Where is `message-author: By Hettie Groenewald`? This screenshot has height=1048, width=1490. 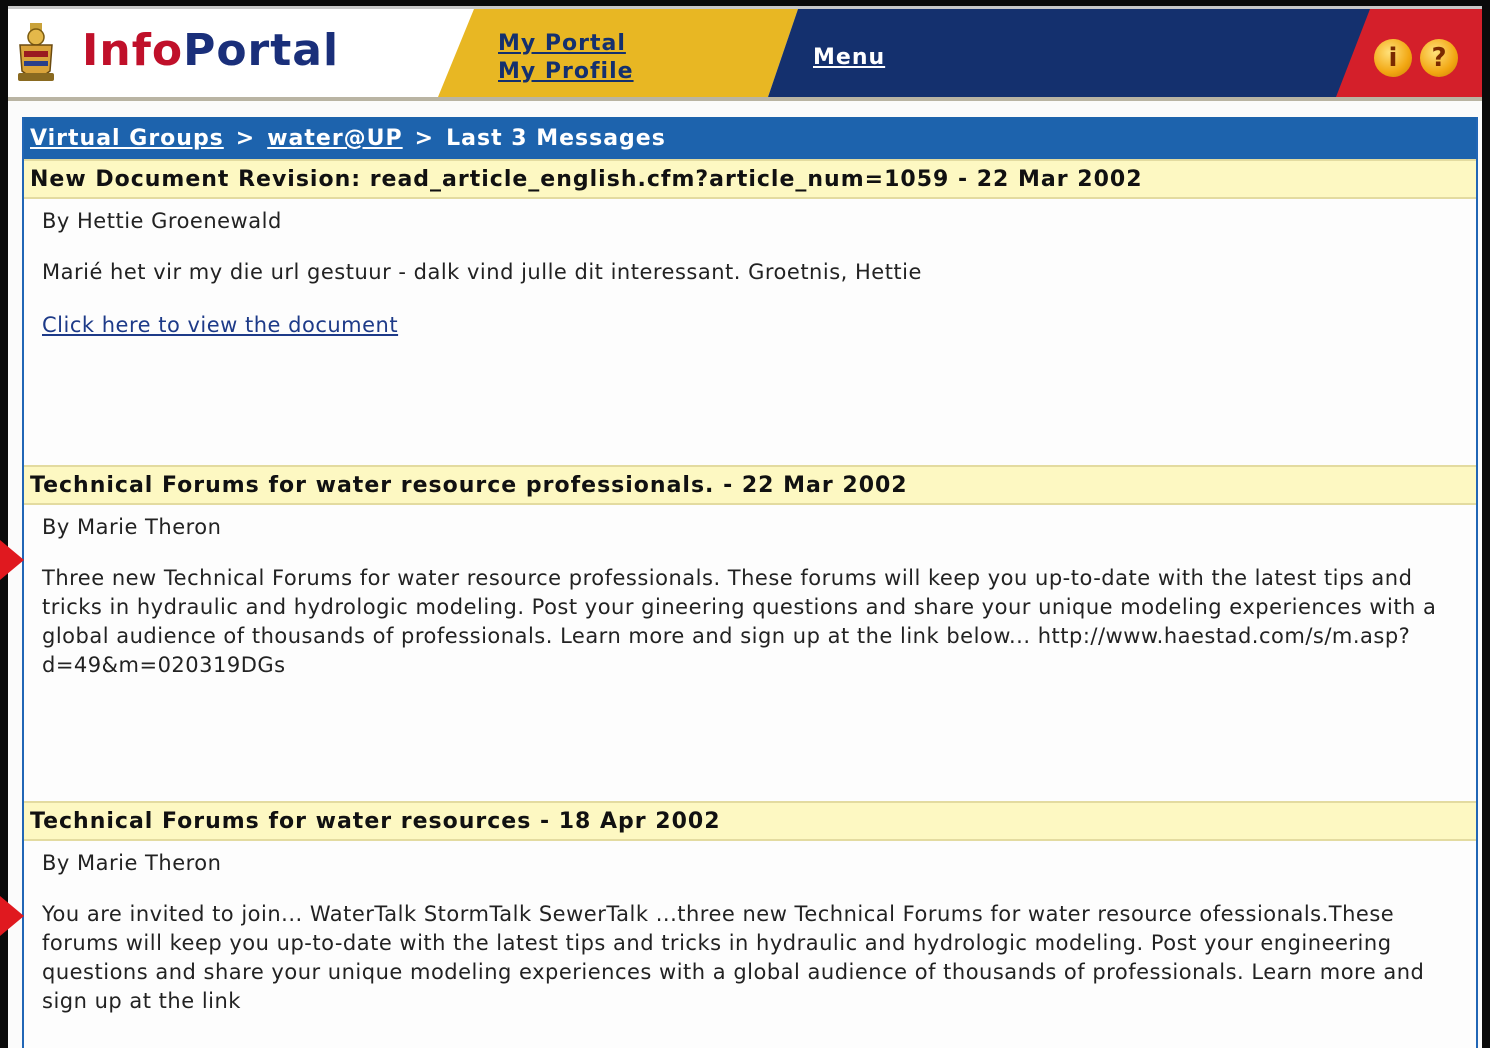 message-author: By Hettie Groenewald is located at coordinates (162, 221).